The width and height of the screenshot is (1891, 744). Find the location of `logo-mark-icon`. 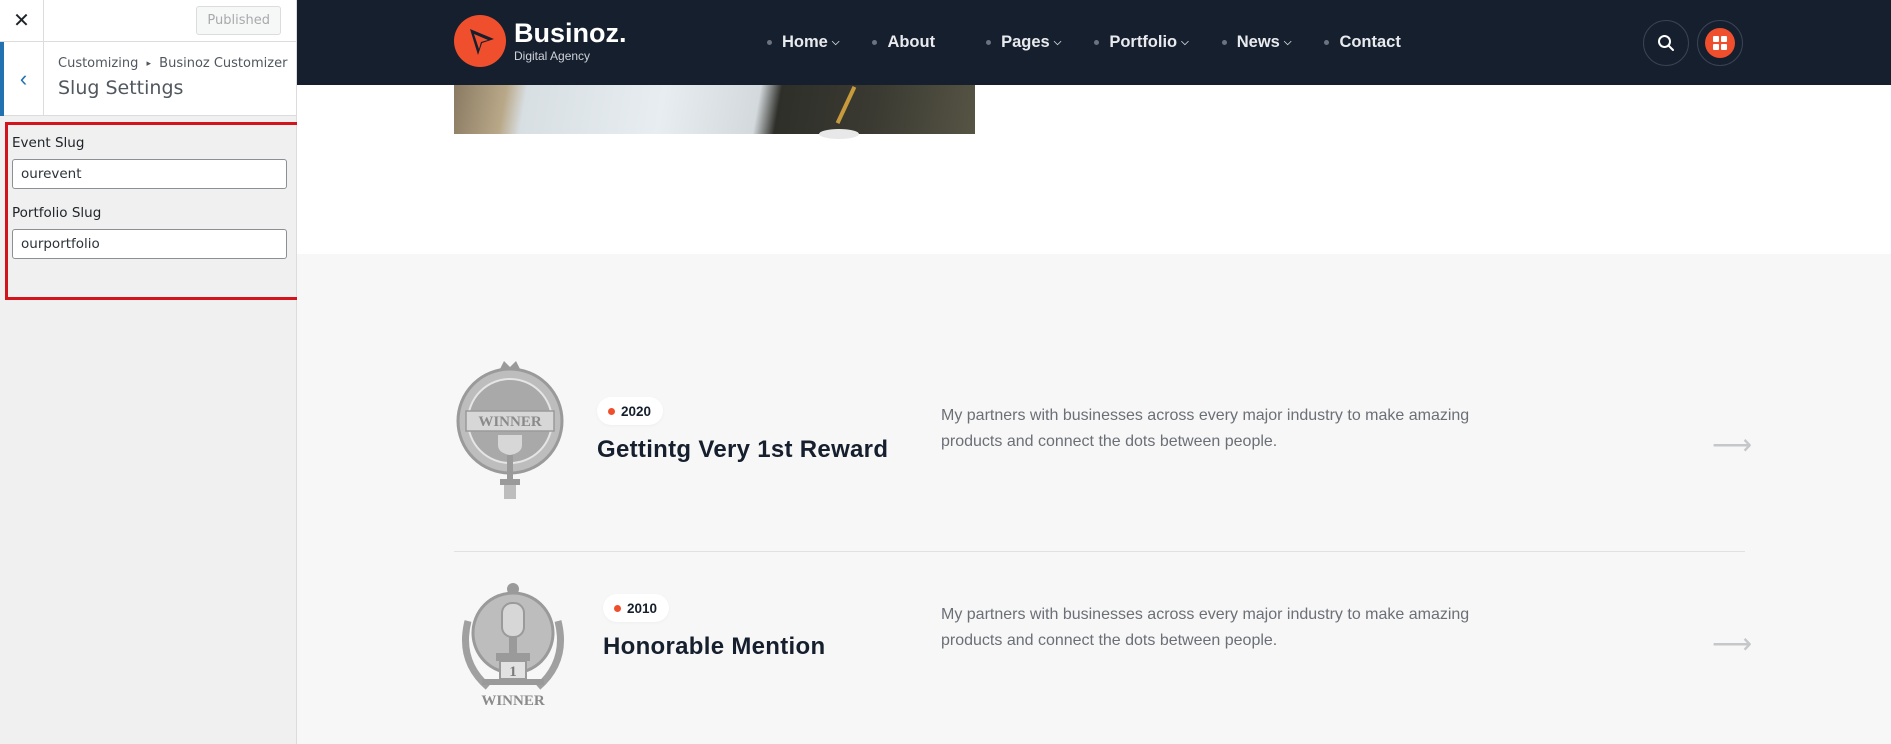

logo-mark-icon is located at coordinates (480, 41).